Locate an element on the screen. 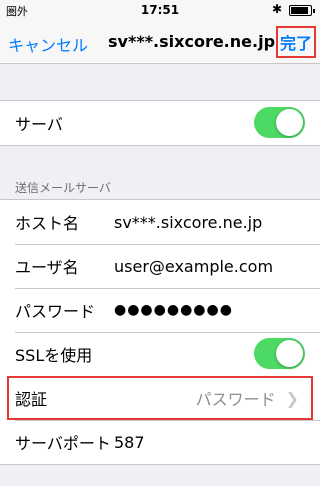 The width and height of the screenshot is (320, 486). auth-label: 認証 is located at coordinates (31, 399).